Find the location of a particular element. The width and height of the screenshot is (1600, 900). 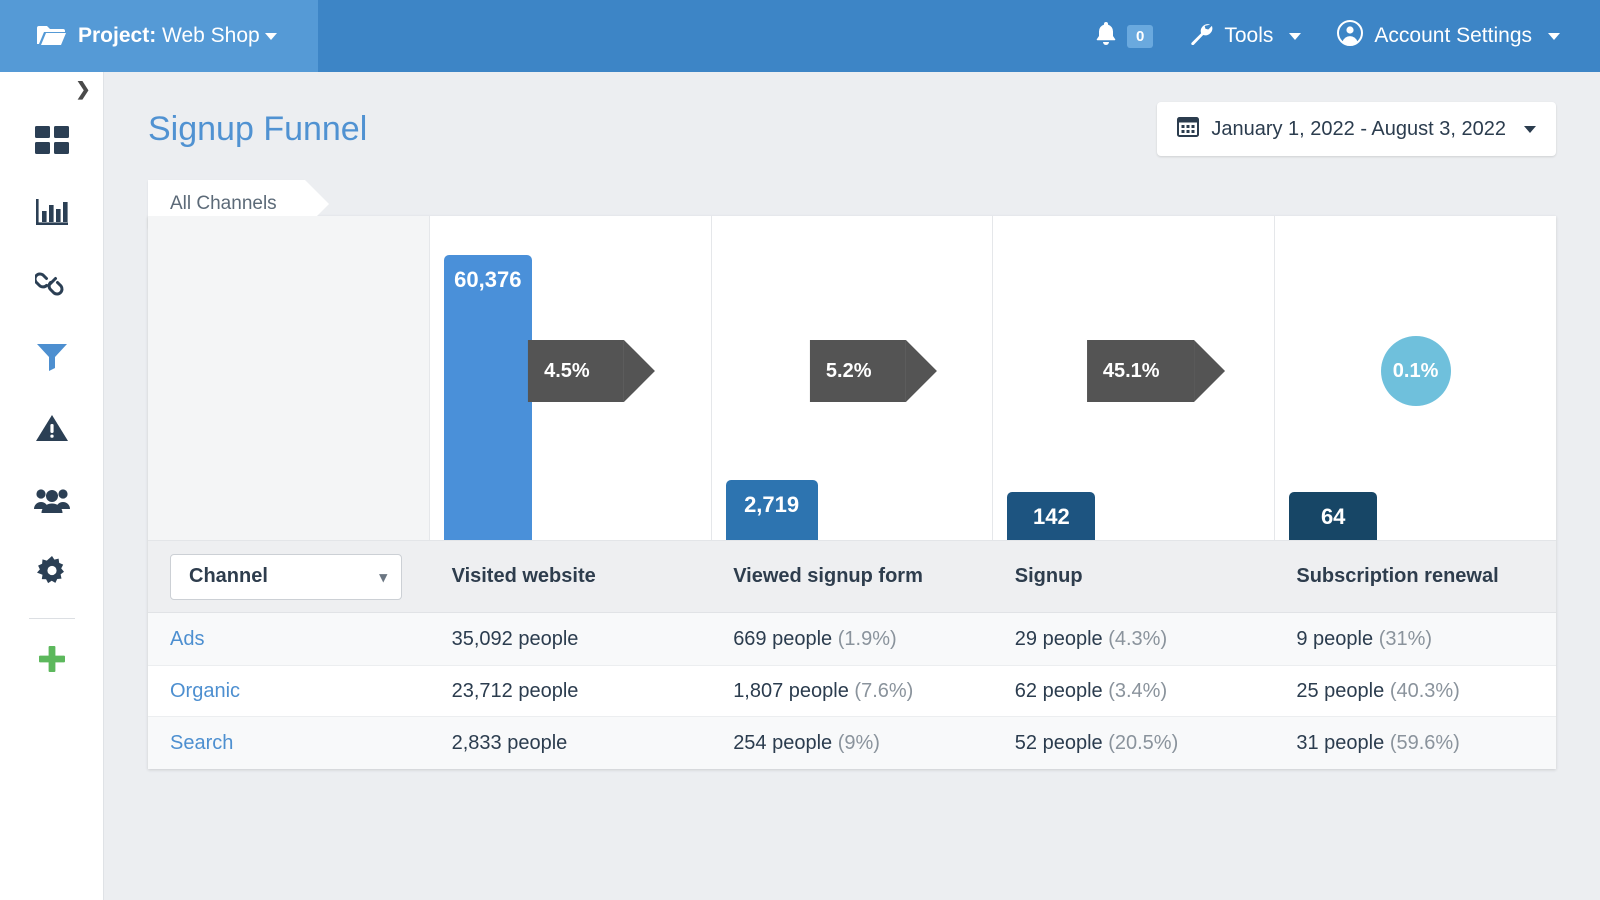

row-signup: 52 people (20.5%) is located at coordinates (1134, 743).